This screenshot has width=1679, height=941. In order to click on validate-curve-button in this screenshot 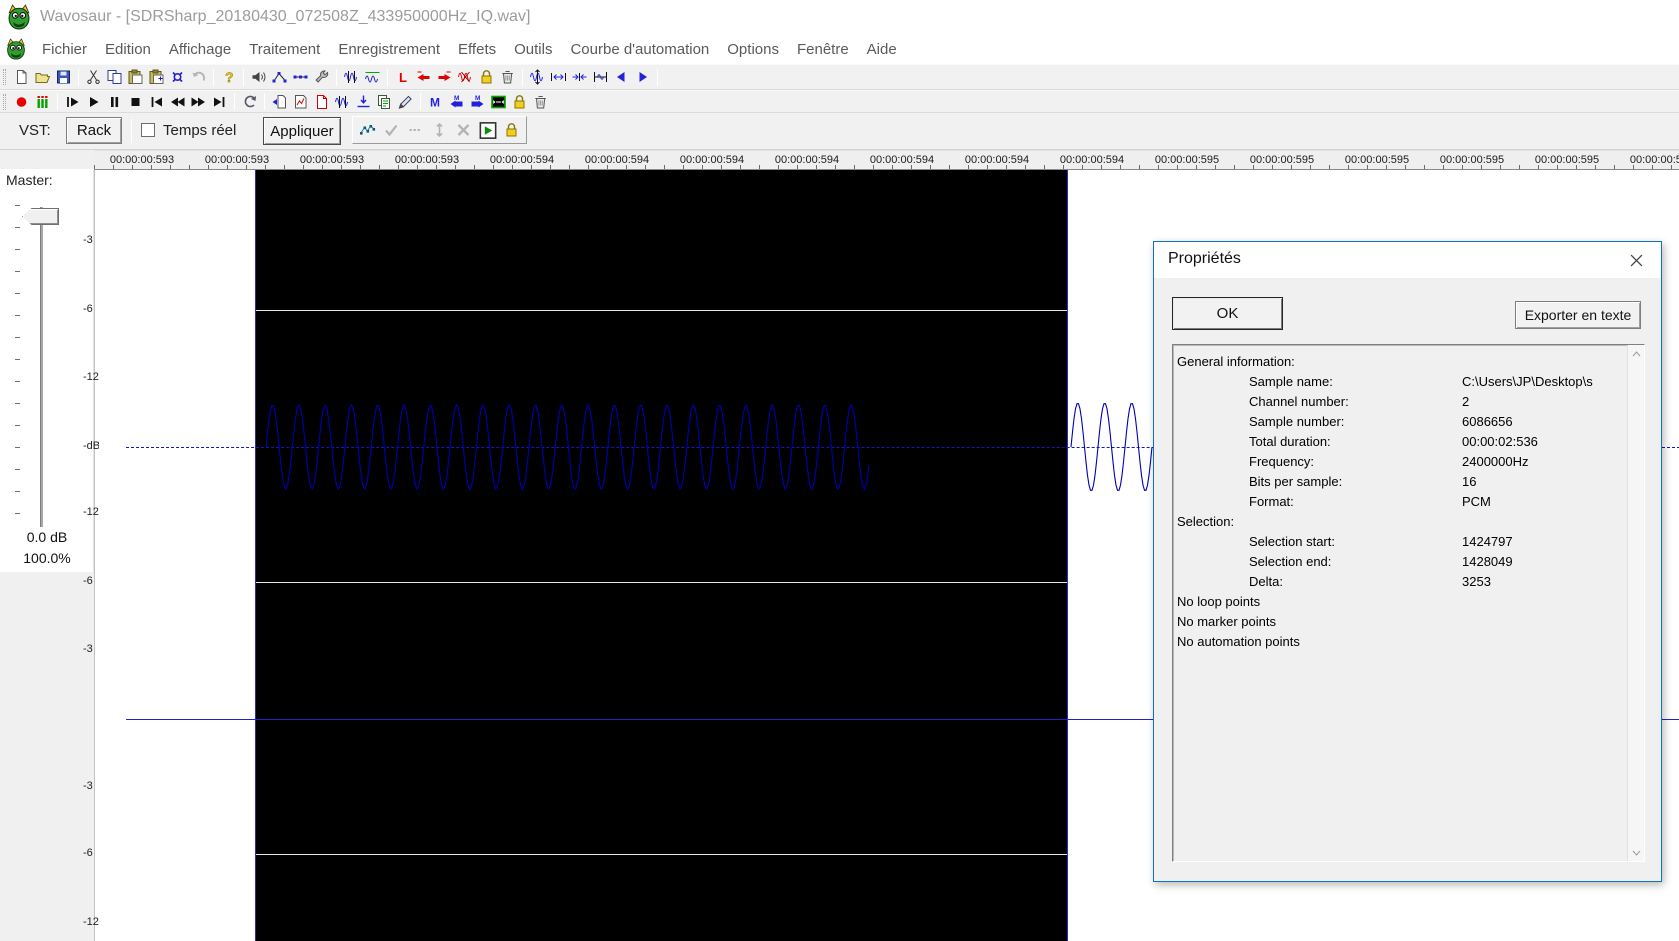, I will do `click(391, 130)`.